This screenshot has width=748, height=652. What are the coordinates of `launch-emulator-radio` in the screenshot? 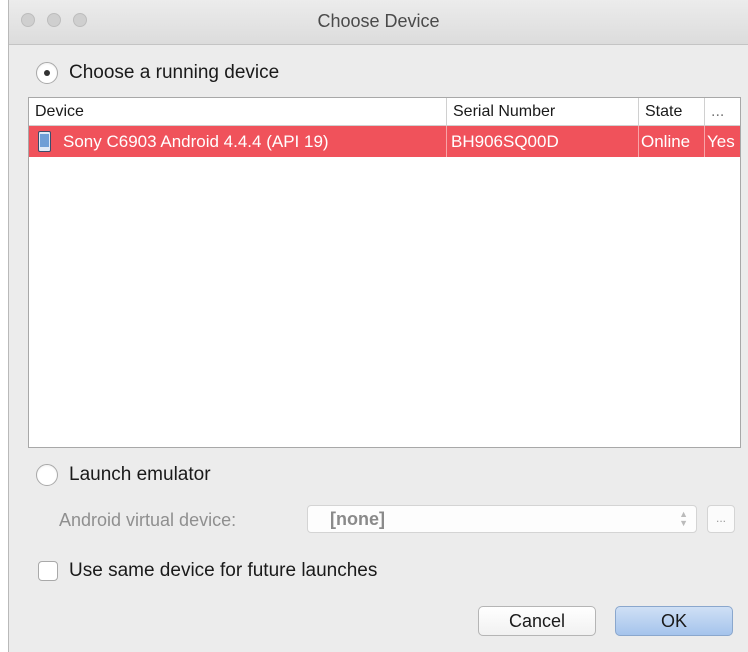 It's located at (47, 475).